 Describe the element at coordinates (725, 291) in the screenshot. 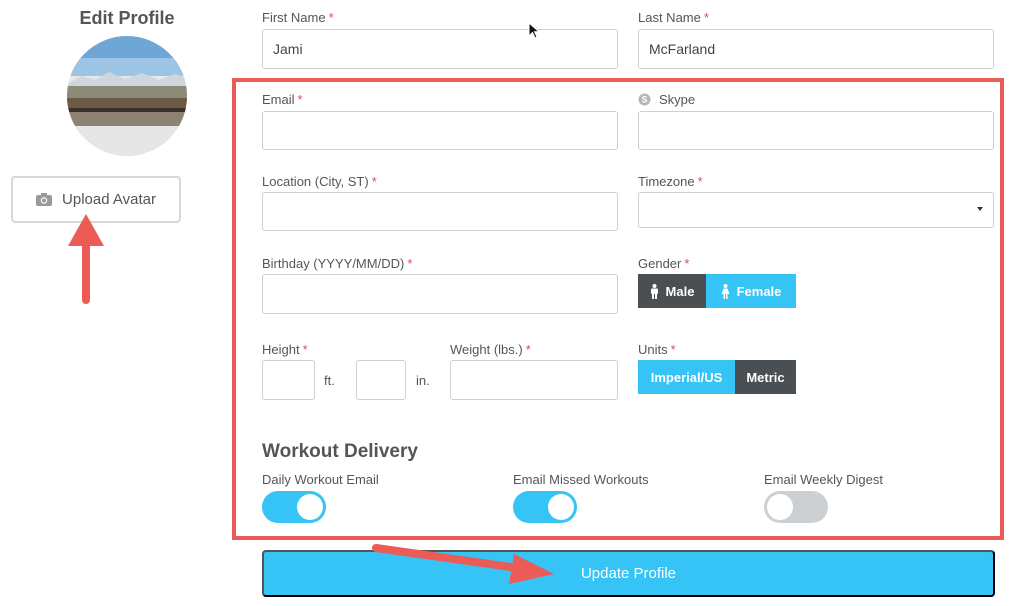

I see `female-icon` at that location.